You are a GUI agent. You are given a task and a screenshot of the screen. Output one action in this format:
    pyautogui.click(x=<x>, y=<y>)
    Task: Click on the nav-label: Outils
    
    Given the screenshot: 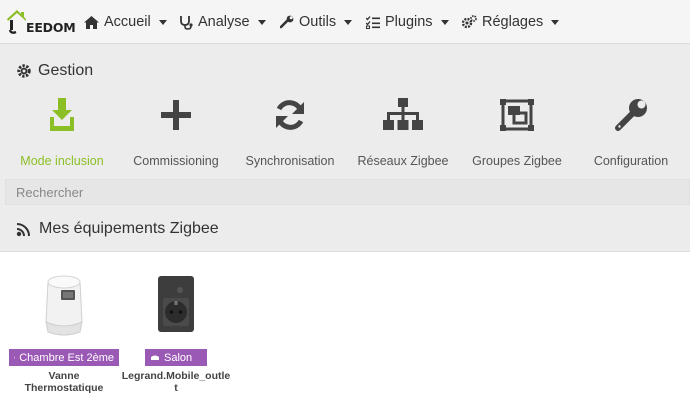 What is the action you would take?
    pyautogui.click(x=318, y=22)
    